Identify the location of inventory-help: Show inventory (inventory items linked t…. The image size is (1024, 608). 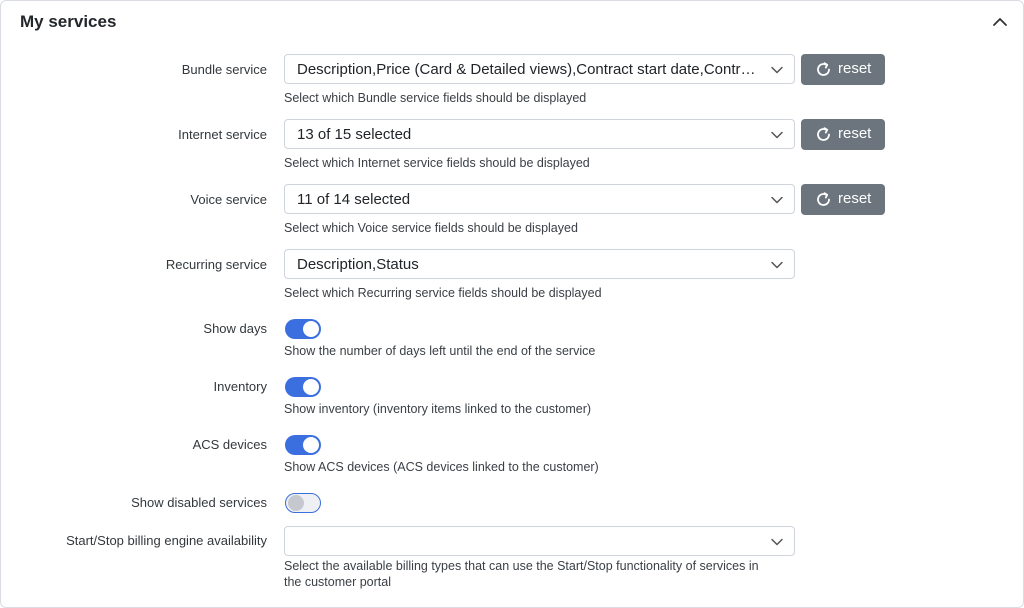
(438, 409).